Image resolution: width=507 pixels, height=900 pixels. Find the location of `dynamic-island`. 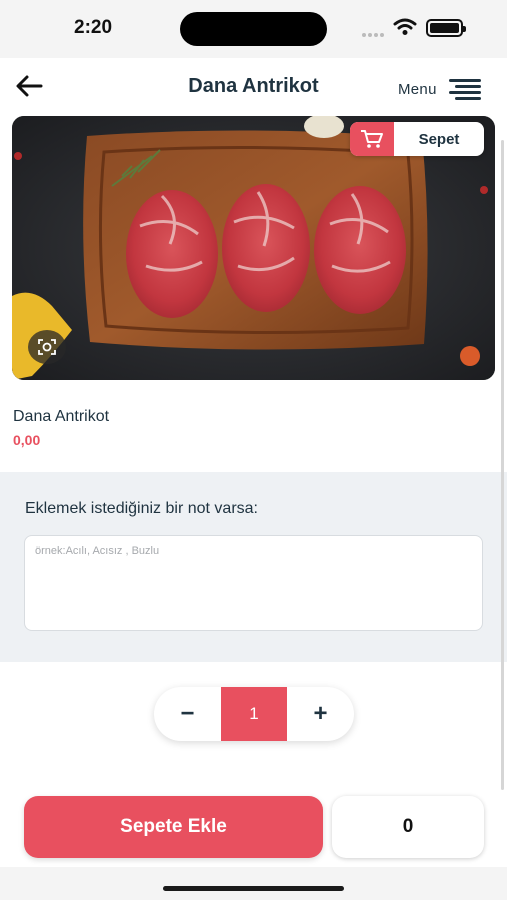

dynamic-island is located at coordinates (253, 29).